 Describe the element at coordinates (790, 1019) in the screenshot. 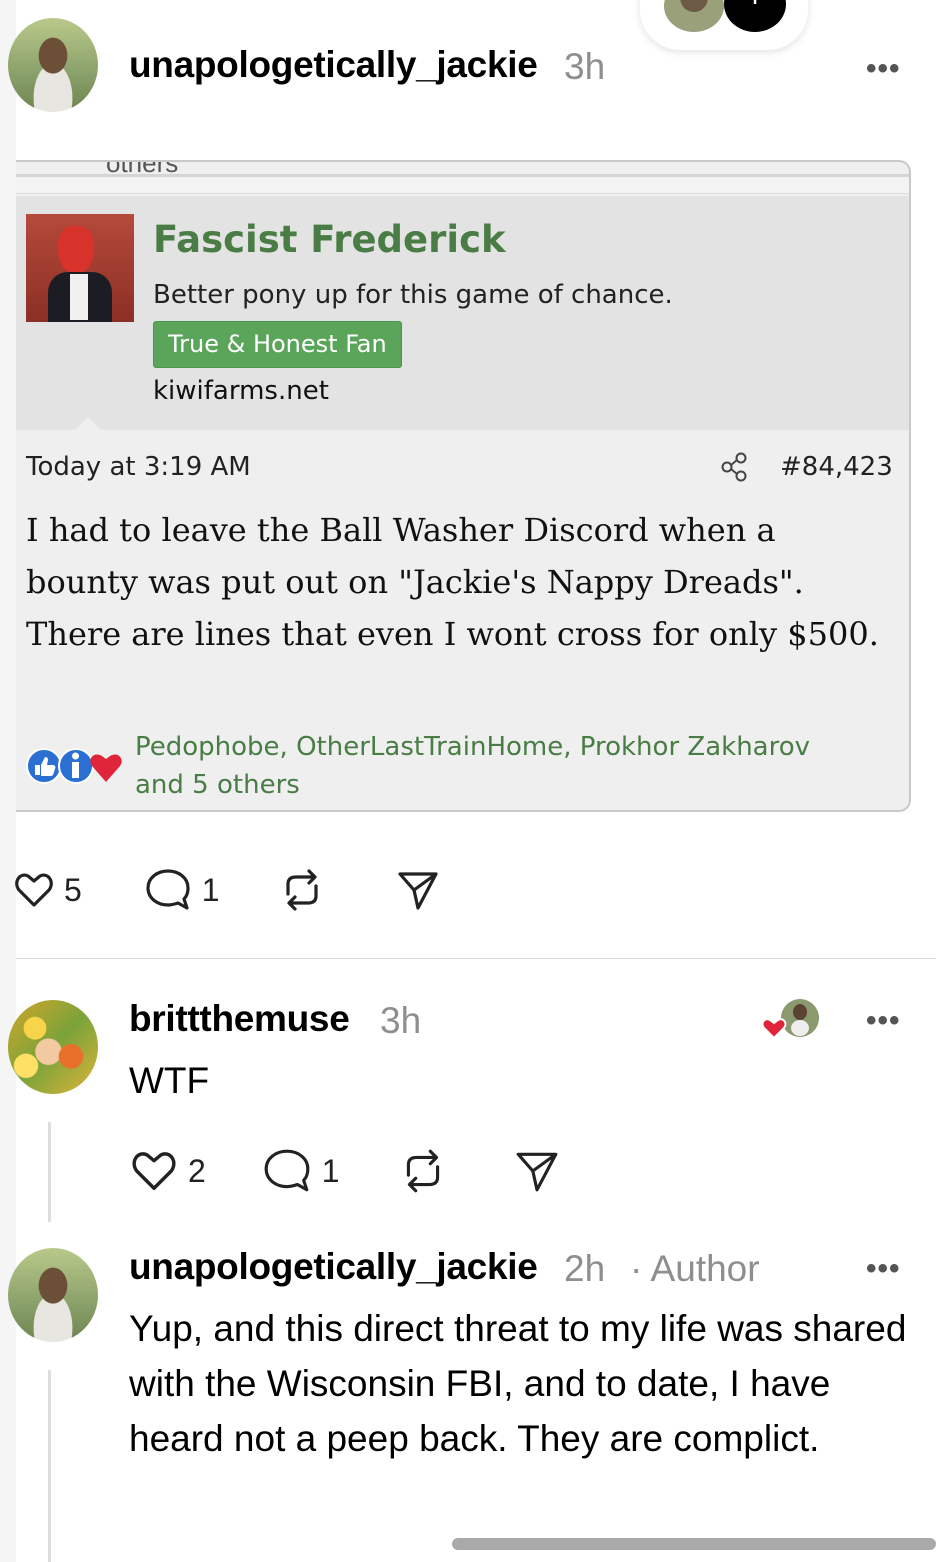

I see `liked-by-author-indicator` at that location.